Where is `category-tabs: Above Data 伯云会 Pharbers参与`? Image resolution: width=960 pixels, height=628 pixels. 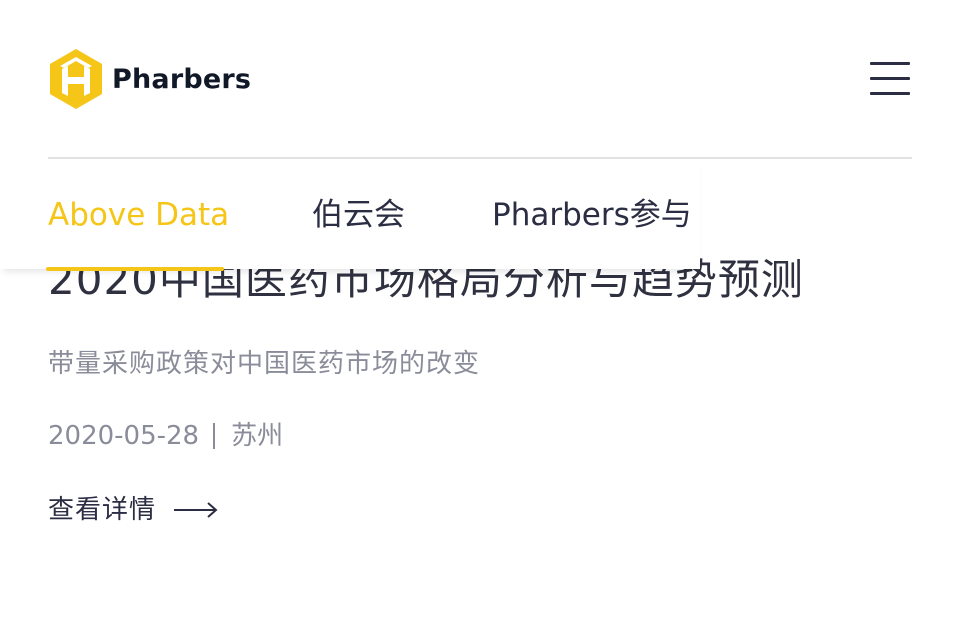
category-tabs: Above Data 伯云会 Pharbers参与 is located at coordinates (350, 215).